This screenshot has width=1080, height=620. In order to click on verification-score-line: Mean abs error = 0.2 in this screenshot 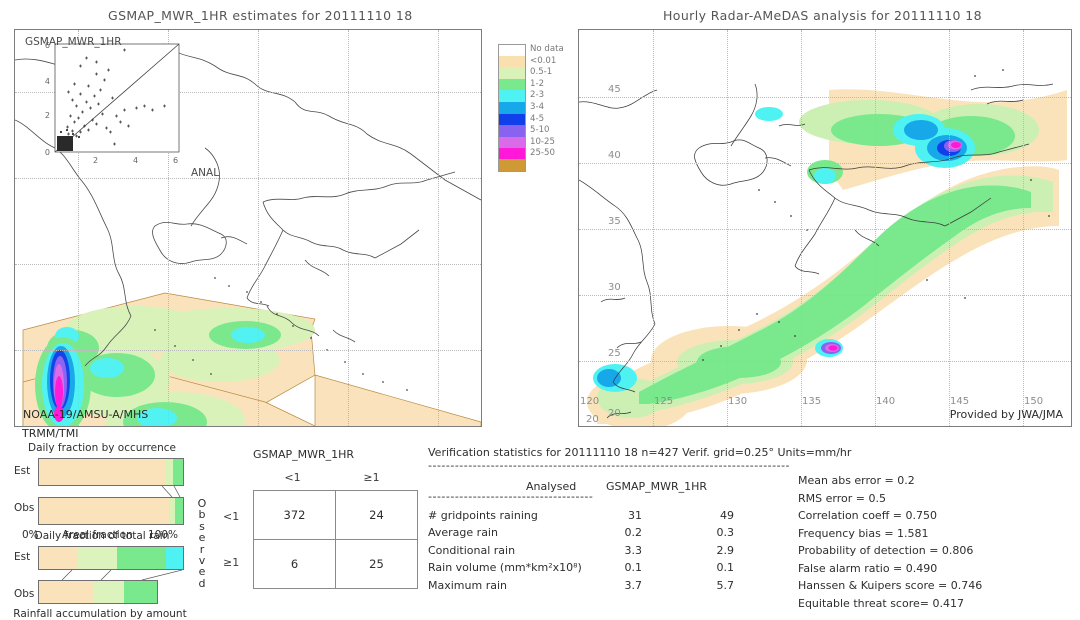, I will do `click(856, 480)`.